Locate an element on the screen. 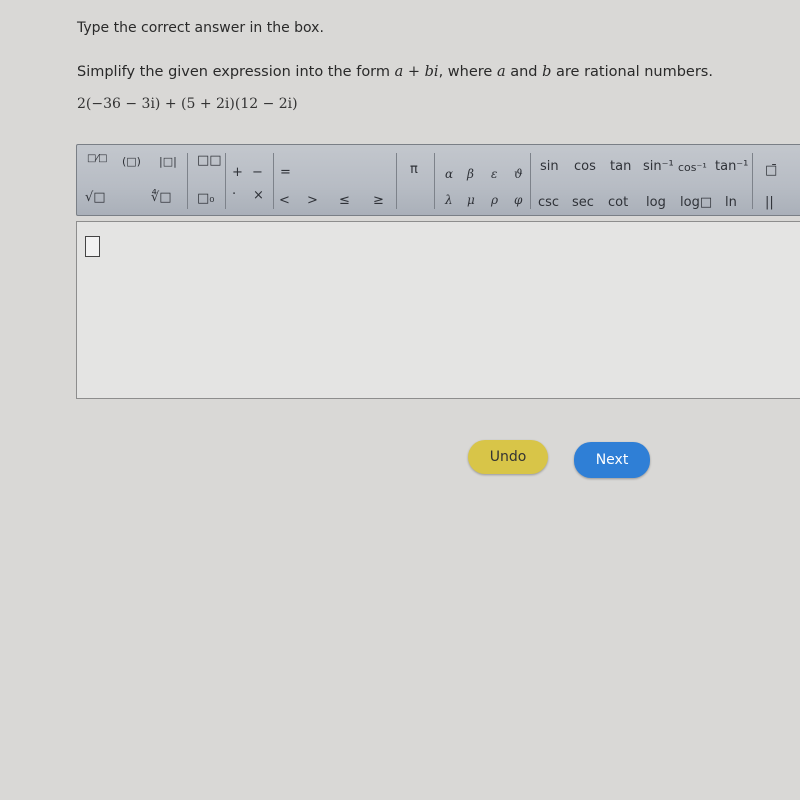 The height and width of the screenshot is (800, 800). expression: 2(−36 − 3i) + (5 + 2i)(12 − 2i) is located at coordinates (187, 104).